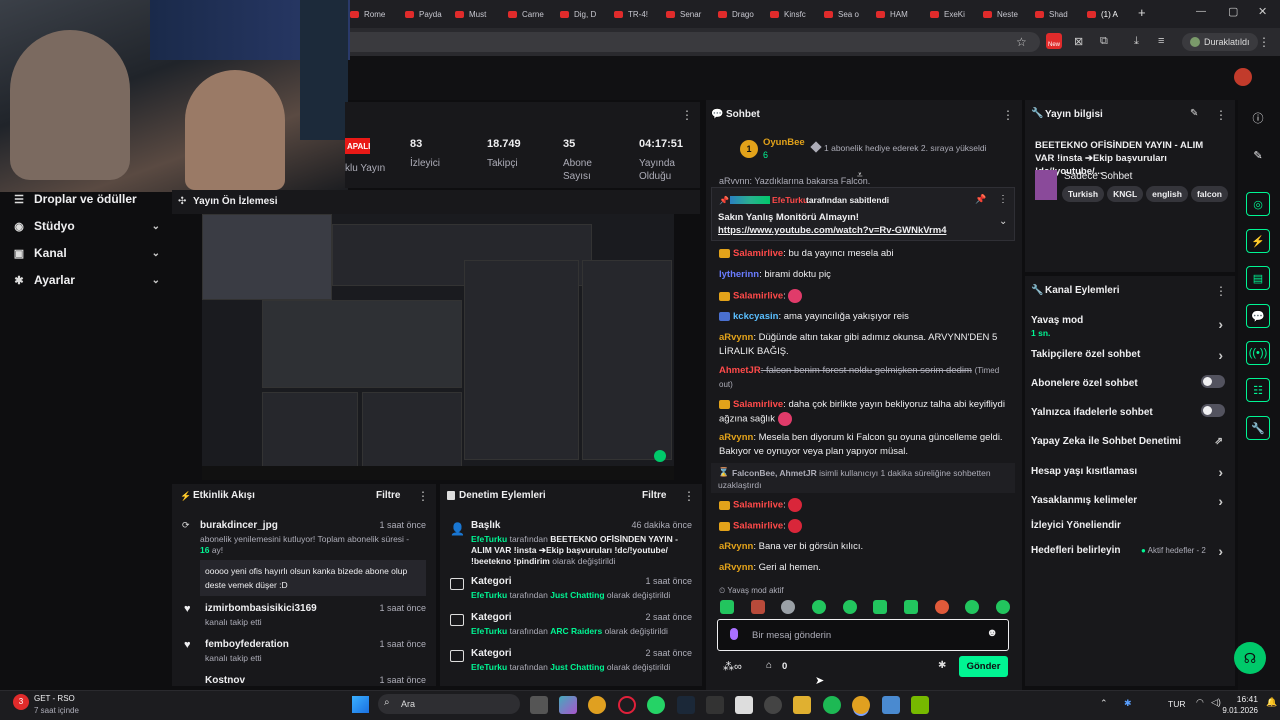 Image resolution: width=1280 pixels, height=720 pixels. What do you see at coordinates (476, 14) in the screenshot?
I see `browser-tab: Must` at bounding box center [476, 14].